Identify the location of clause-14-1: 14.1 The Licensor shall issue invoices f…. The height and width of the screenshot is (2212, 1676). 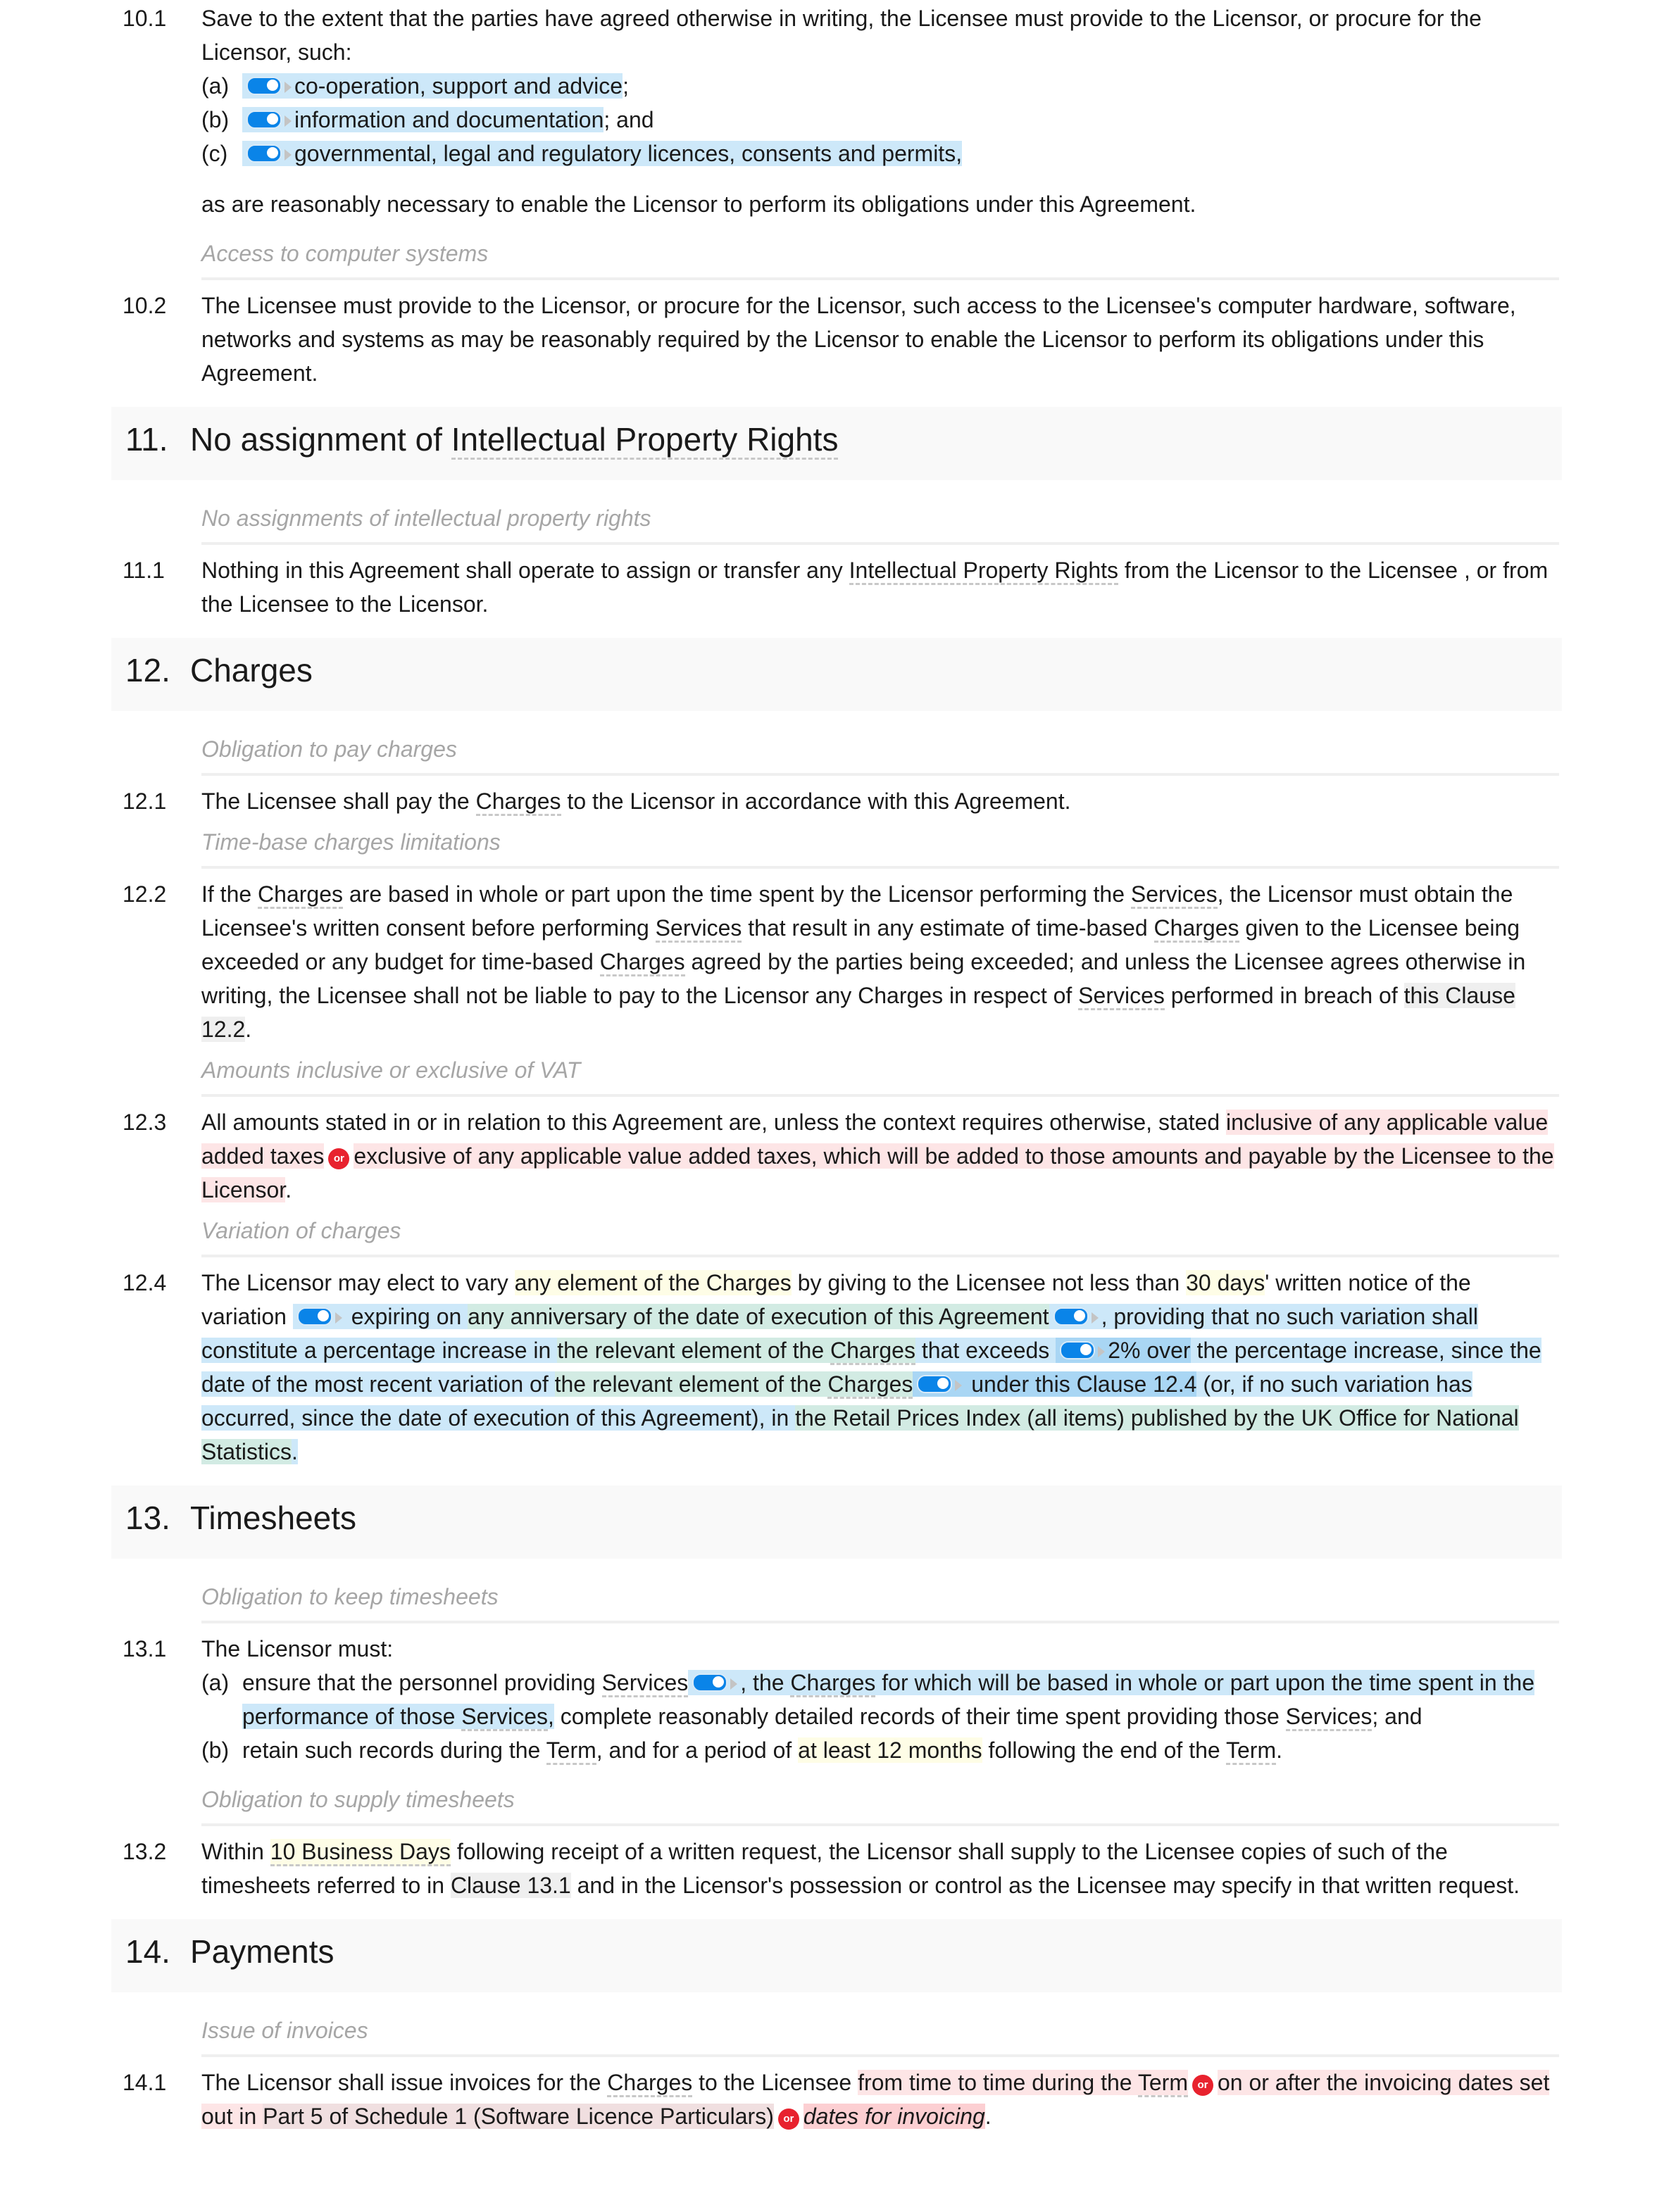
(837, 2099).